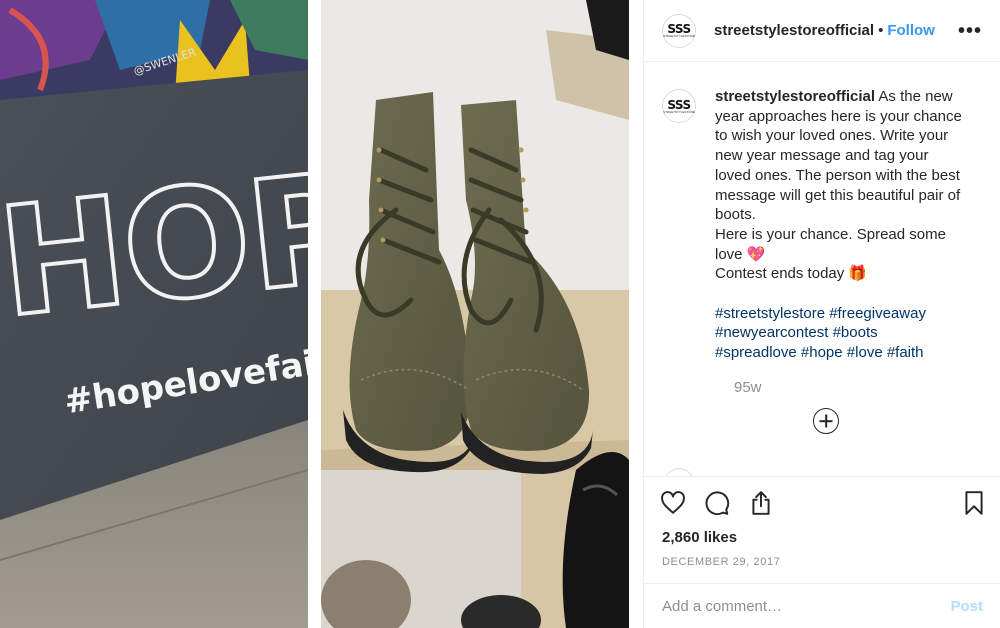 Image resolution: width=1000 pixels, height=628 pixels. What do you see at coordinates (911, 30) in the screenshot?
I see `follow-button: Follow` at bounding box center [911, 30].